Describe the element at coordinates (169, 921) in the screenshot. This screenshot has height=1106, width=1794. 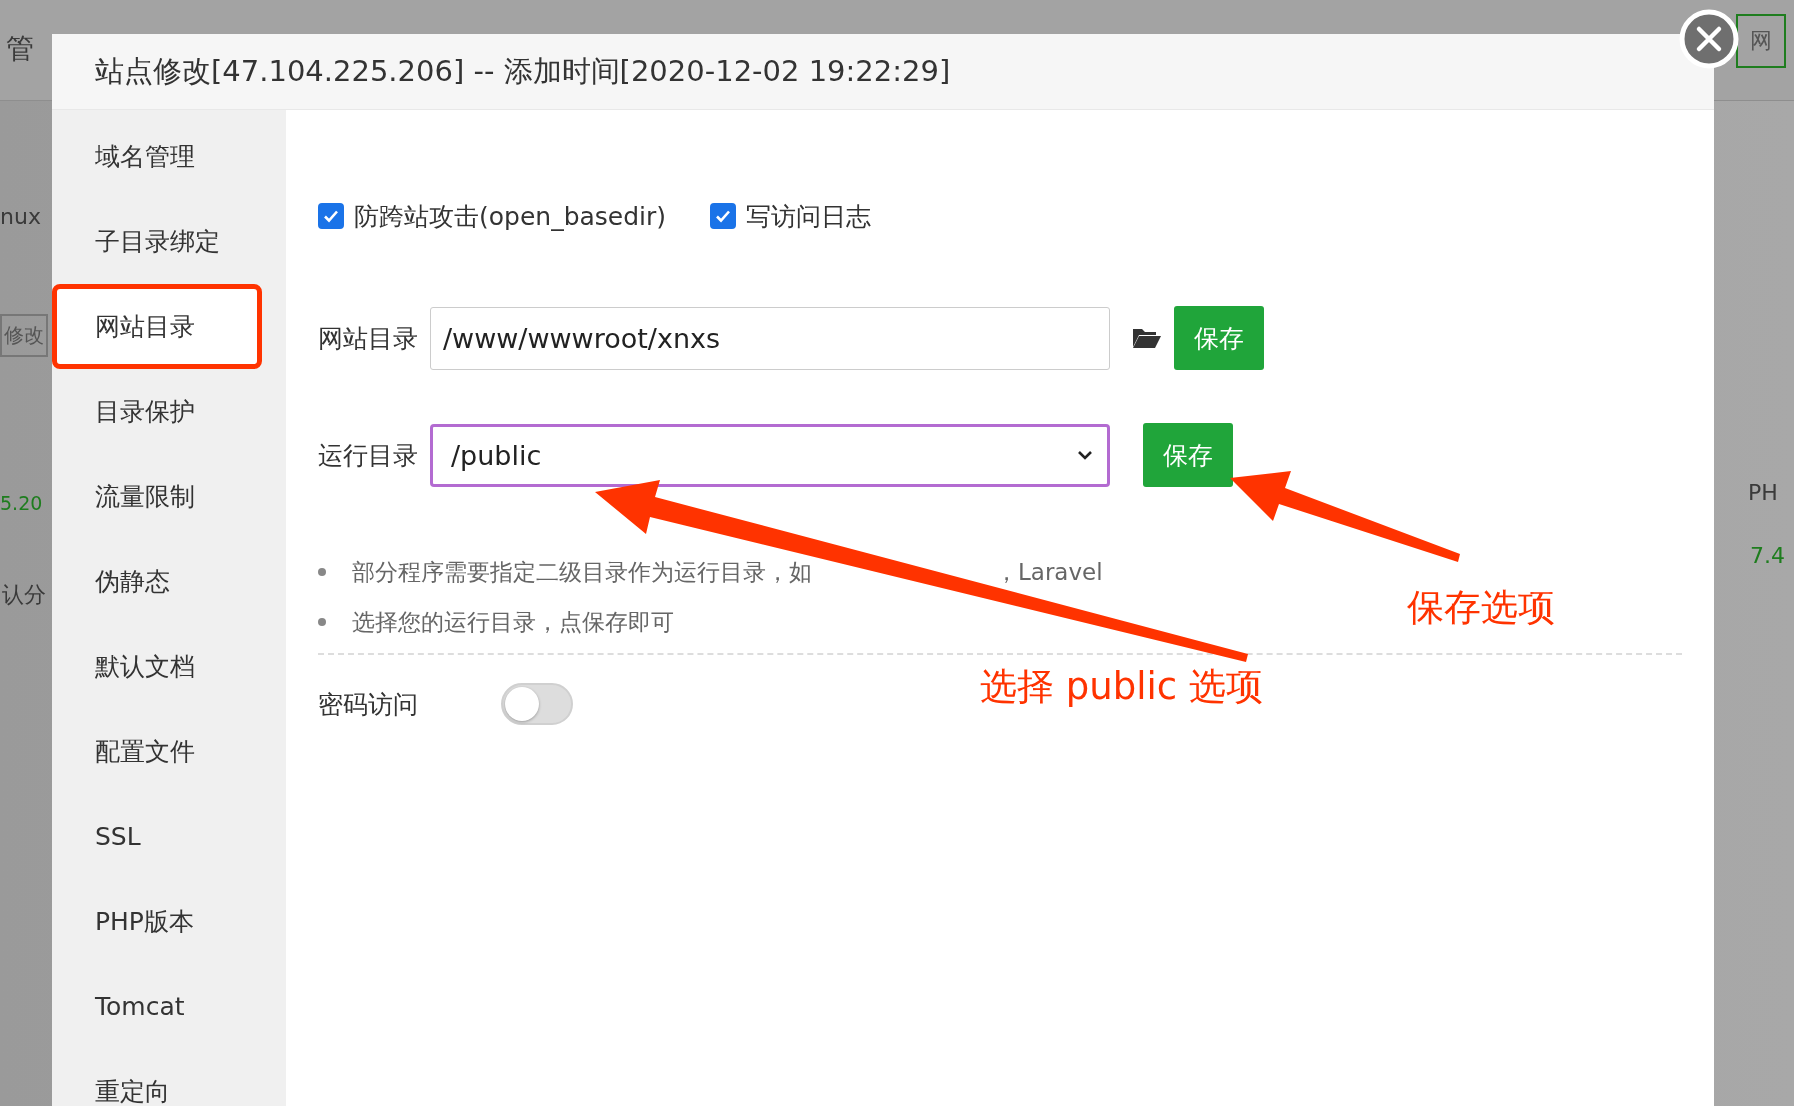
I see `sidebar-item: PHP版本` at that location.